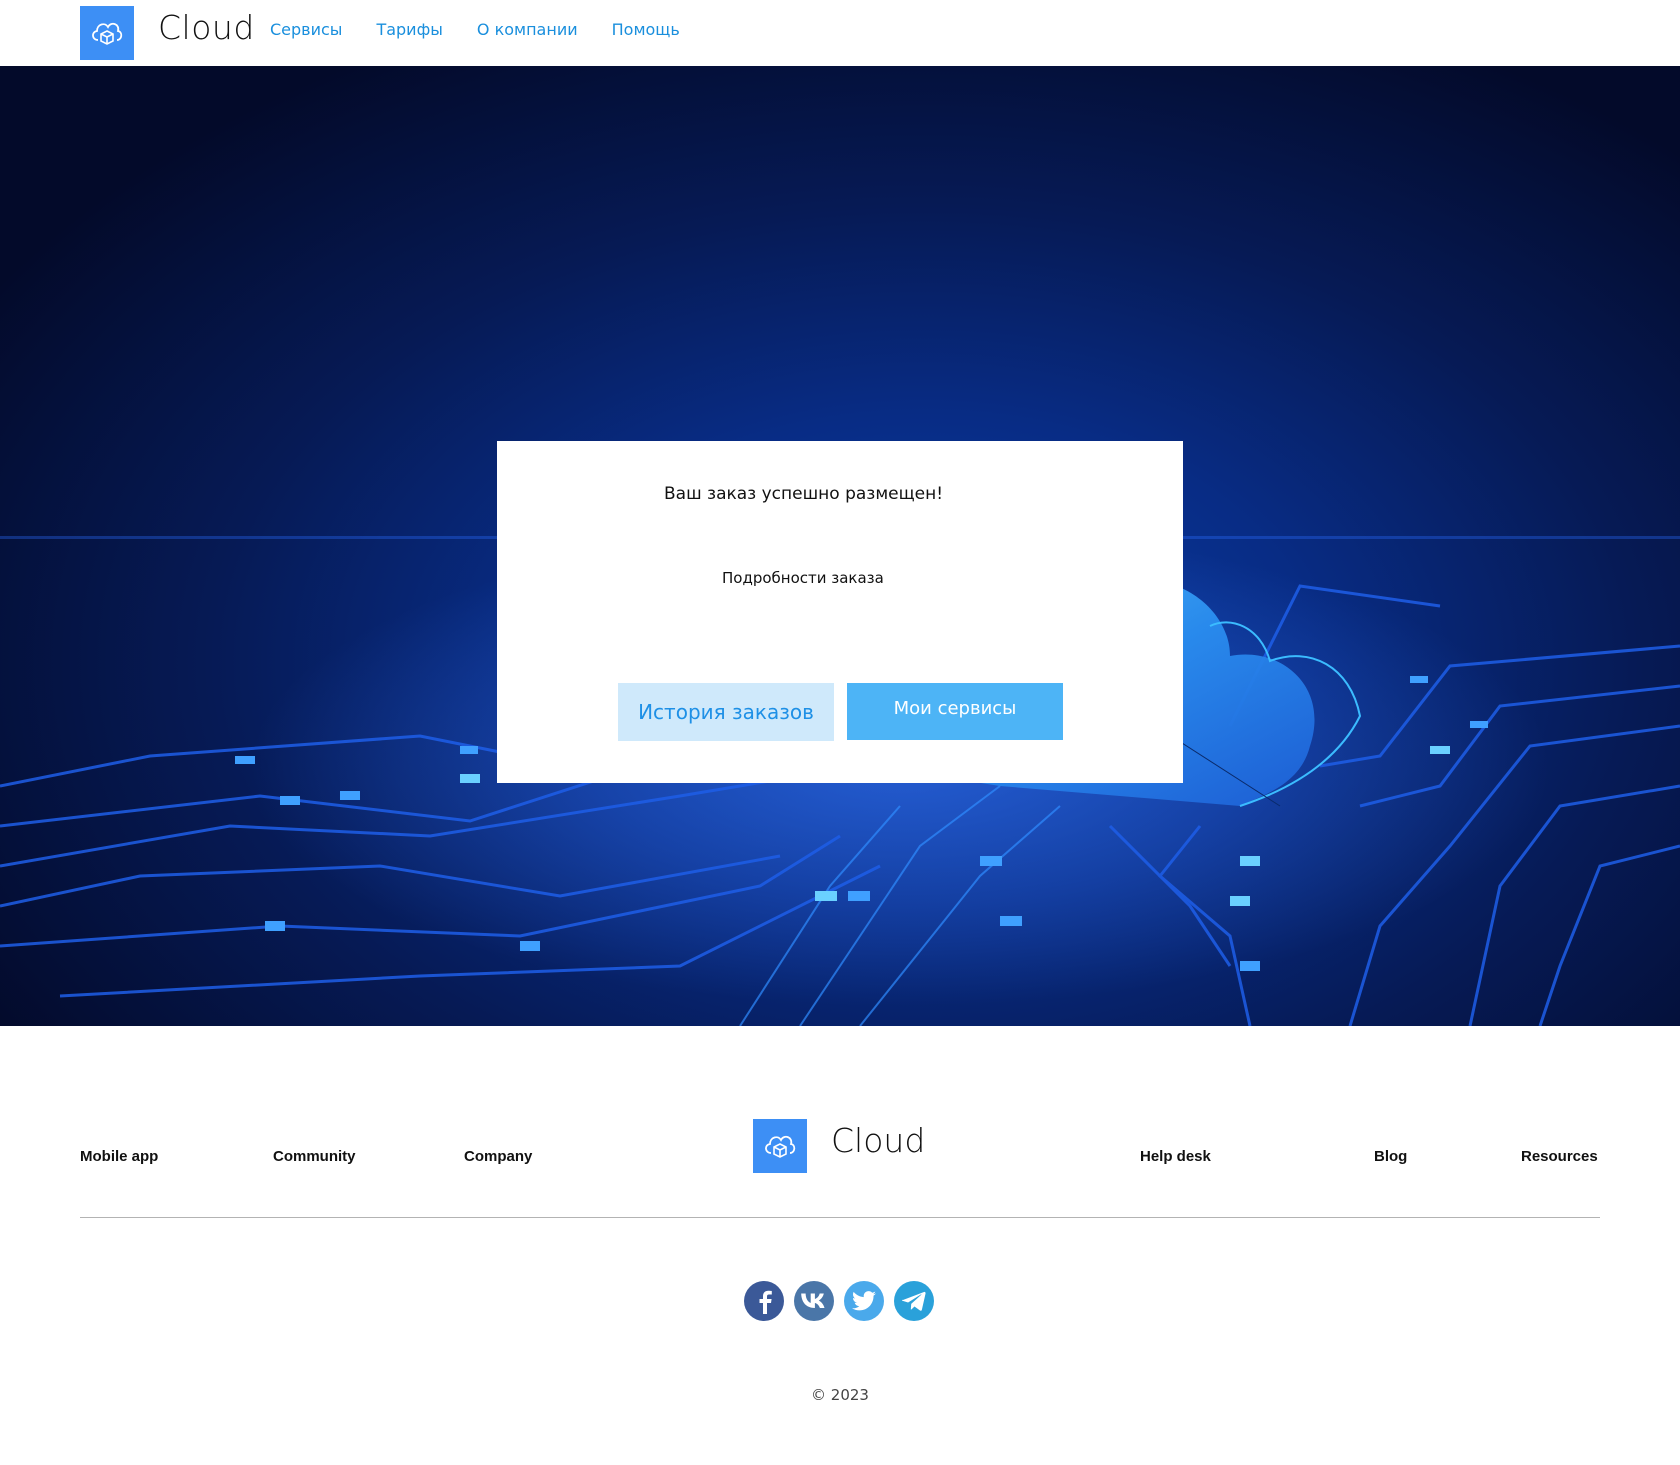 The height and width of the screenshot is (1465, 1680). What do you see at coordinates (119, 1156) in the screenshot?
I see `footer-link-mobile-app: Mobile app` at bounding box center [119, 1156].